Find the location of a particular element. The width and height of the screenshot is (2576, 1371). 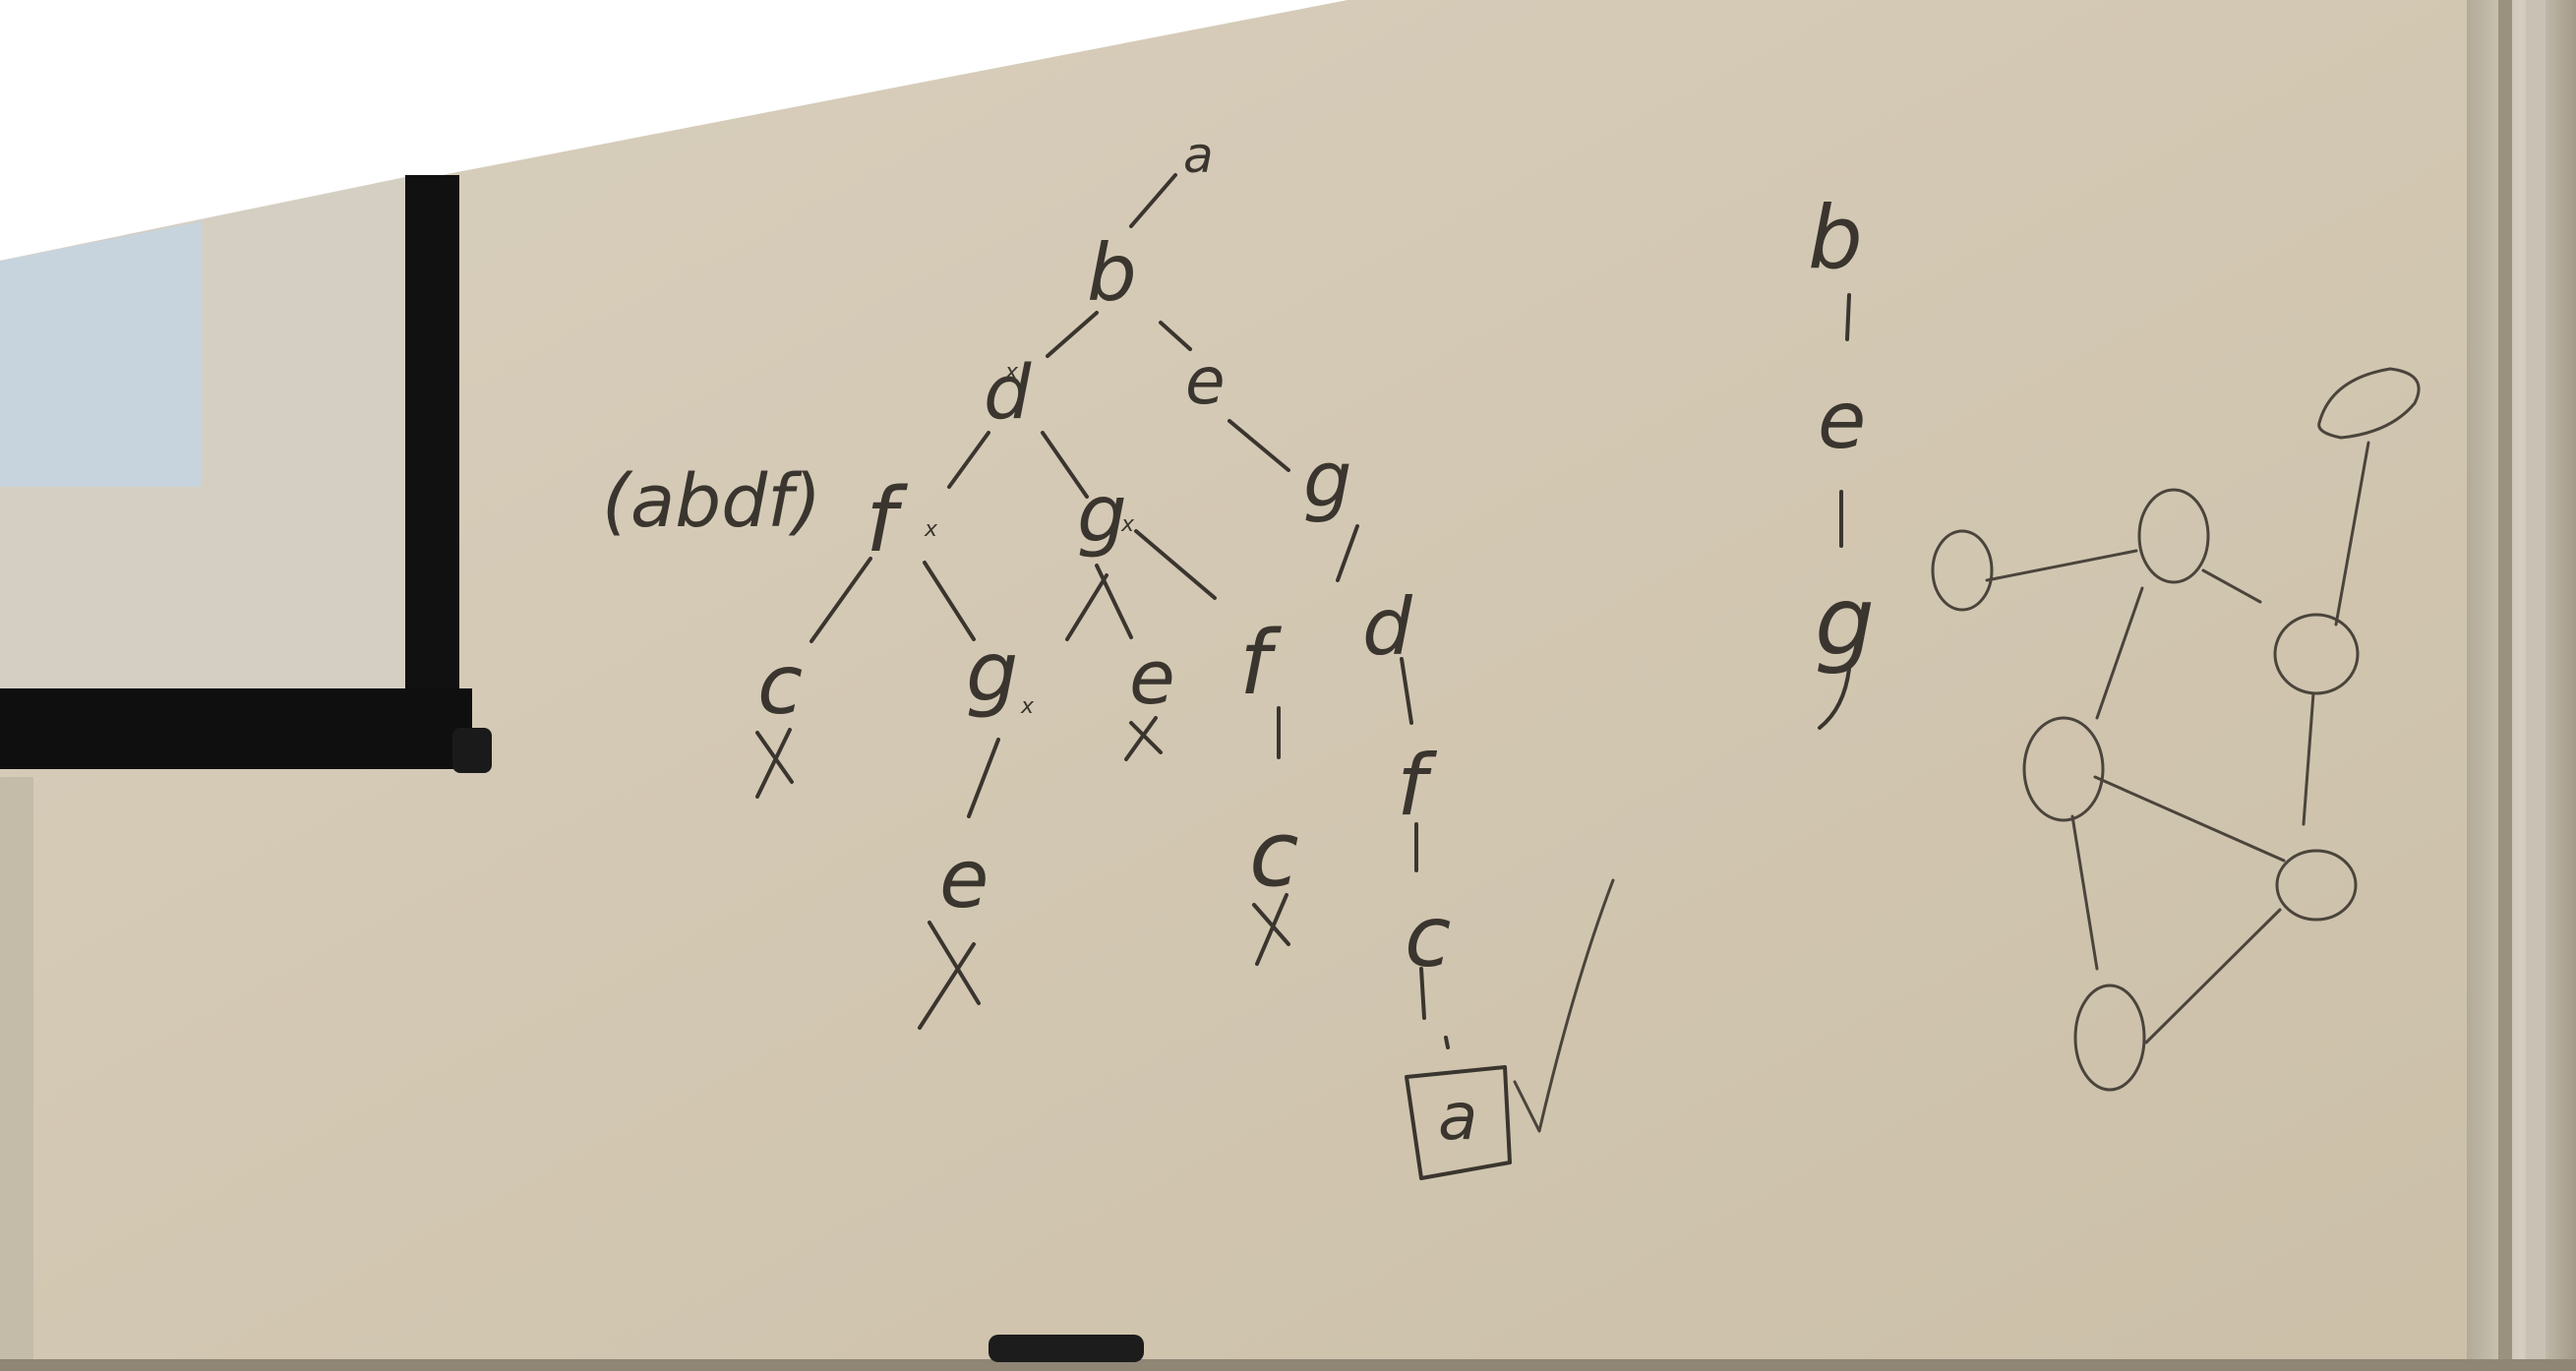

path-node: e is located at coordinates (1842, 420).